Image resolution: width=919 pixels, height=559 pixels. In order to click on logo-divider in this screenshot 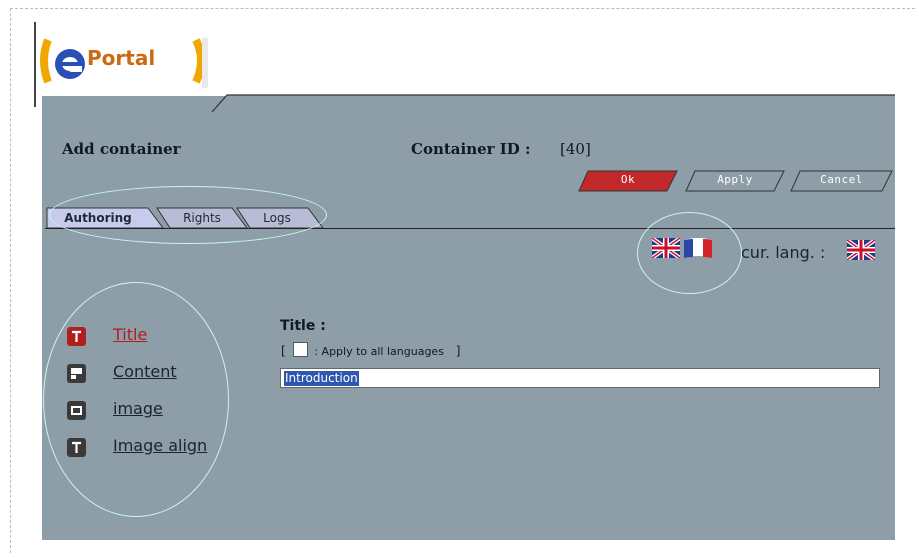, I will do `click(35, 64)`.